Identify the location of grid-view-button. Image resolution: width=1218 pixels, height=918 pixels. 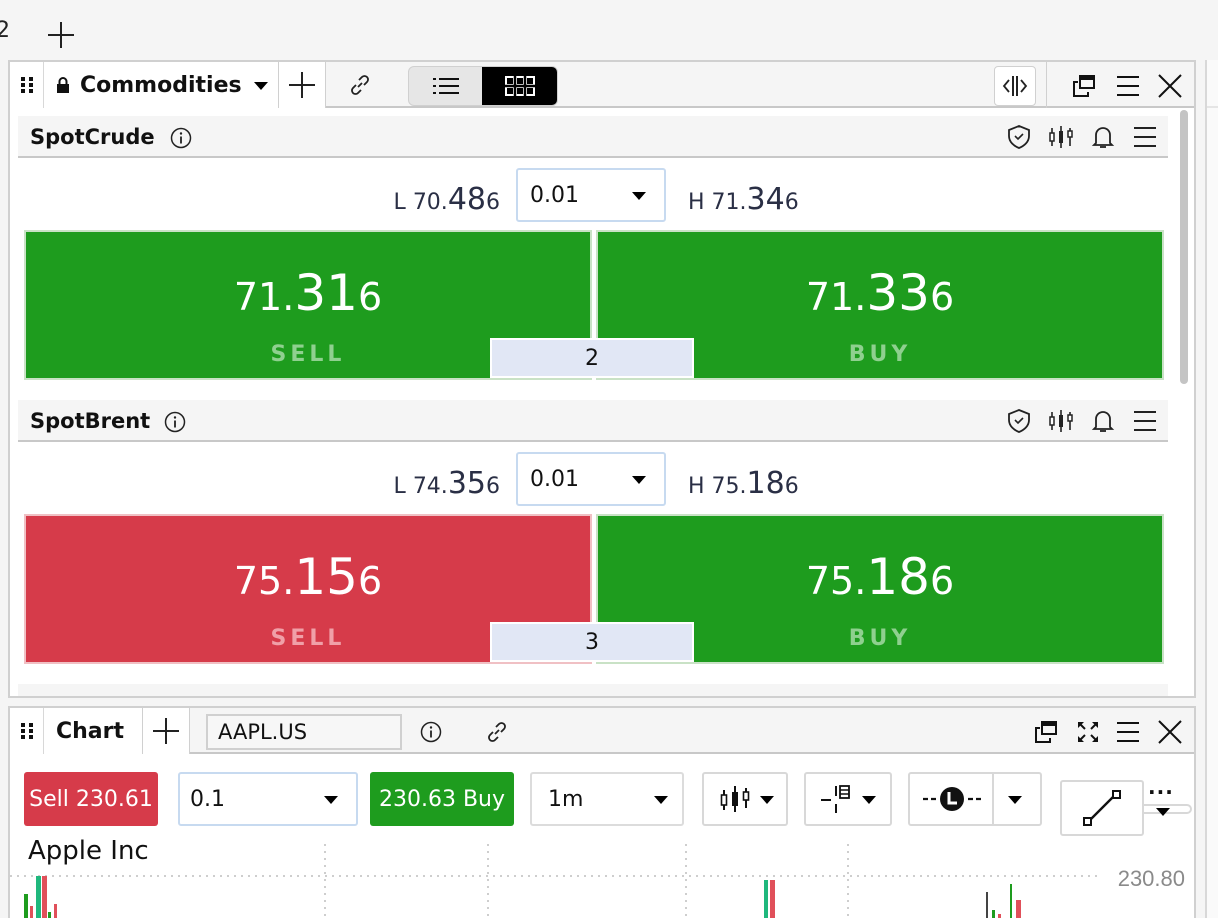
(519, 86).